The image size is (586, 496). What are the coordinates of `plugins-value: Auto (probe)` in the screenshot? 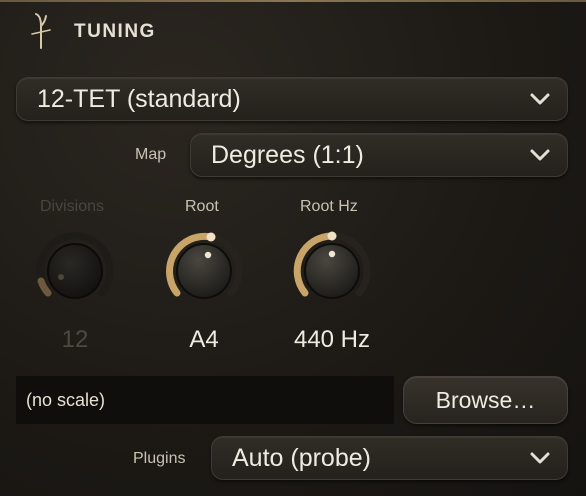 It's located at (301, 457).